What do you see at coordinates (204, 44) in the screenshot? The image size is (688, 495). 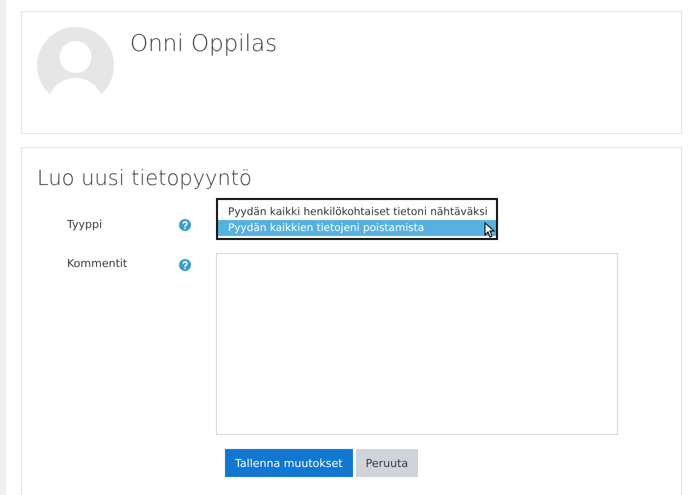 I see `user-name: Onni Oppilas` at bounding box center [204, 44].